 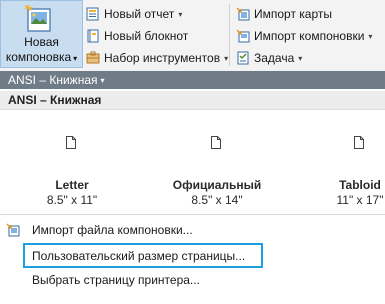 I want to click on page-option-letter: Letter 8.5" x 11", so click(x=72, y=170).